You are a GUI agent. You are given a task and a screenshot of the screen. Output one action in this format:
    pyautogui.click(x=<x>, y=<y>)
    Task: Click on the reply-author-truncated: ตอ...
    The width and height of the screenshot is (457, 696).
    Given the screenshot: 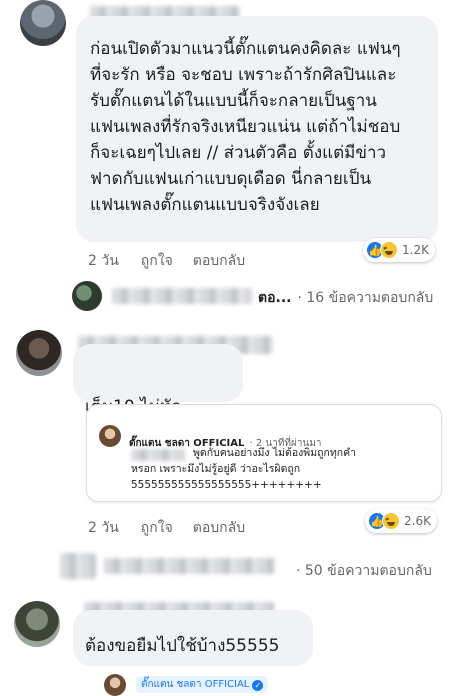 What is the action you would take?
    pyautogui.click(x=275, y=298)
    